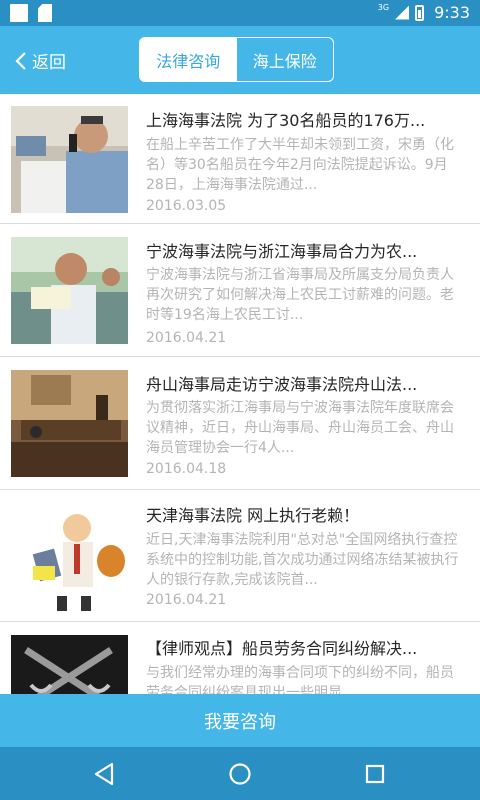 The image size is (480, 800). I want to click on system-nav-bar, so click(240, 773).